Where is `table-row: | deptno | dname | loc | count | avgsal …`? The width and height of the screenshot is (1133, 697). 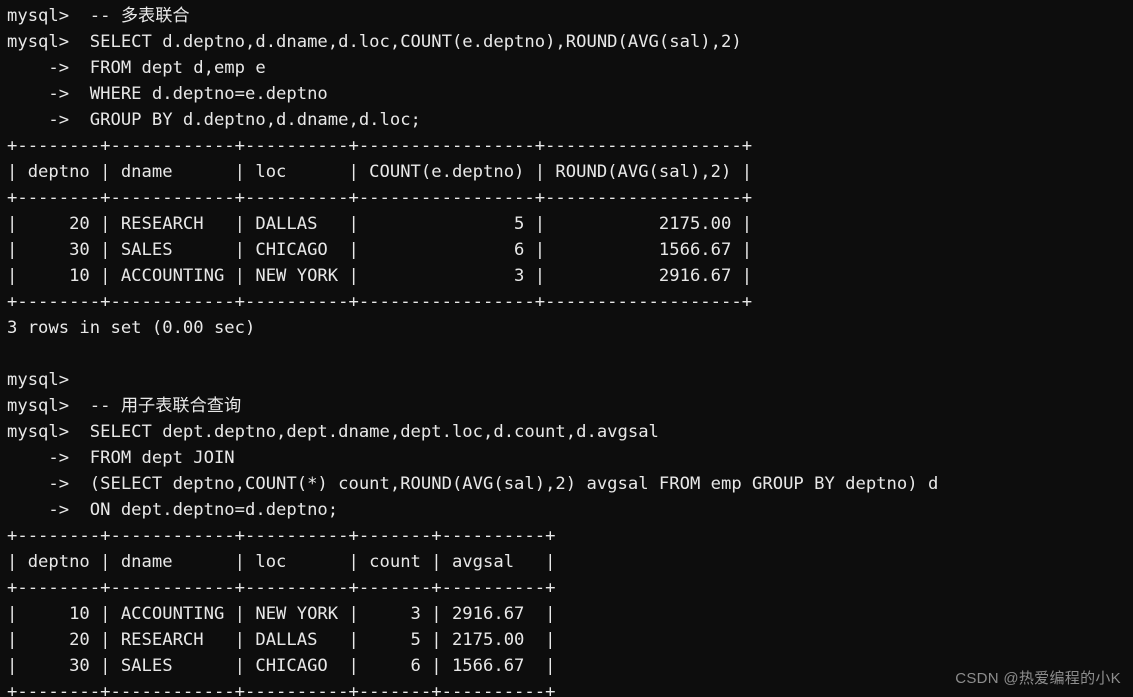 table-row: | deptno | dname | loc | count | avgsal … is located at coordinates (281, 562).